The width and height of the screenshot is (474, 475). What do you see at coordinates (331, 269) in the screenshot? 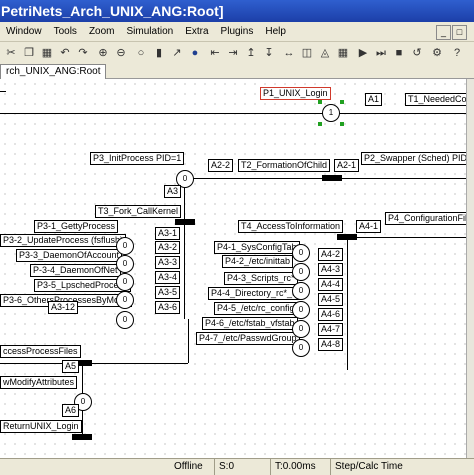
I see `label-a4-3: A4-3` at bounding box center [331, 269].